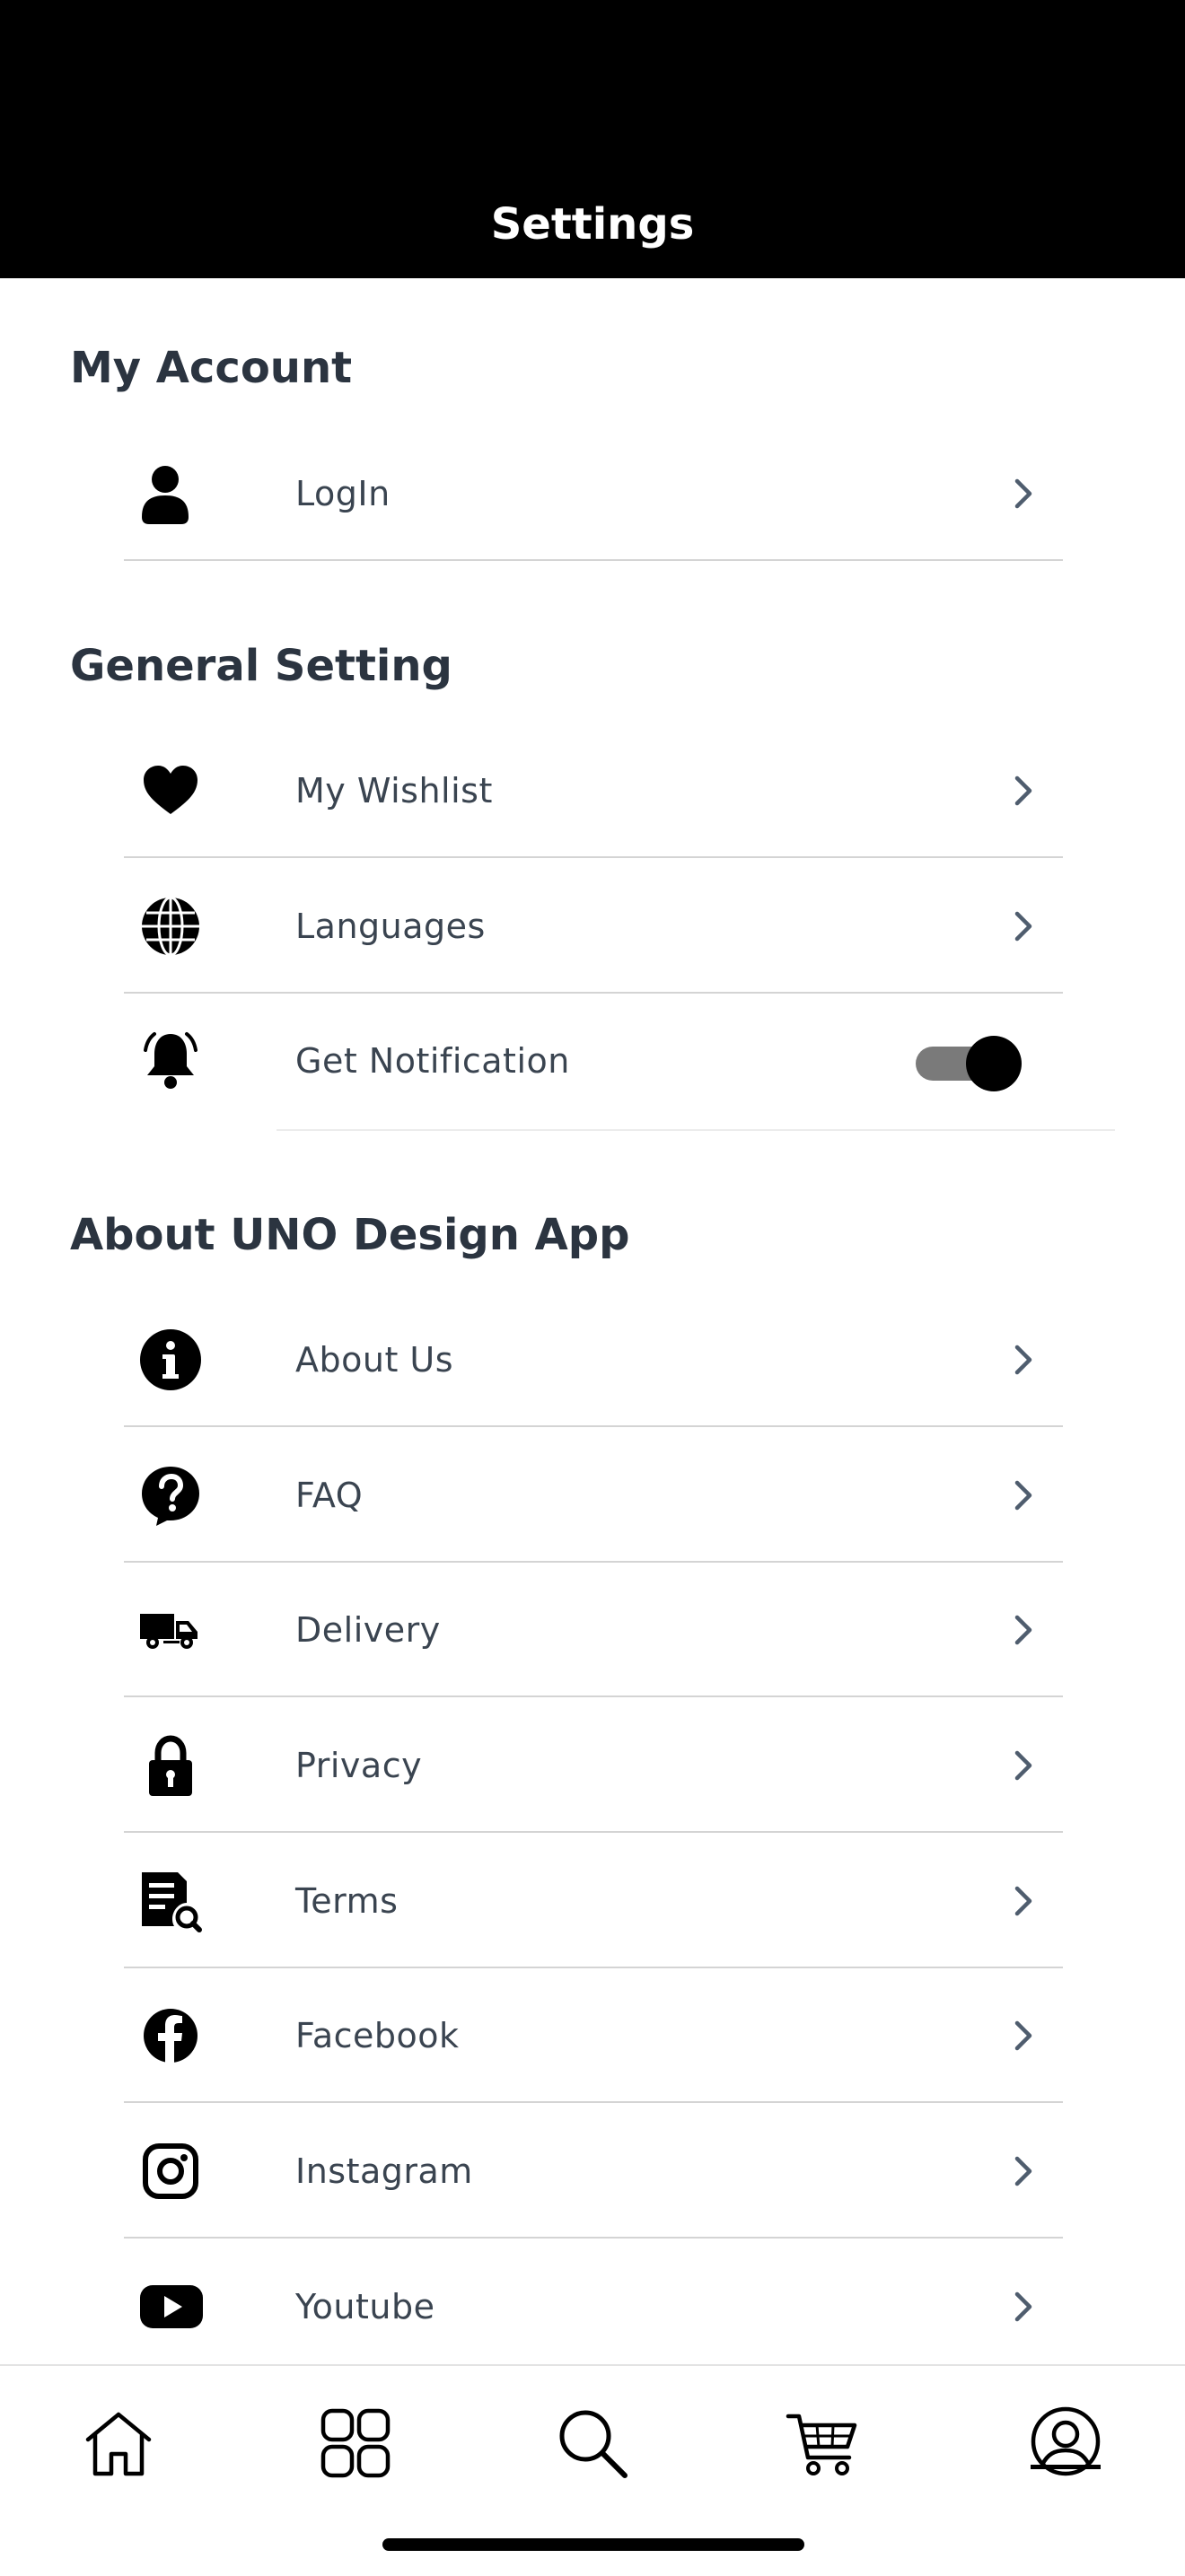 The width and height of the screenshot is (1185, 2576). What do you see at coordinates (1065, 2443) in the screenshot?
I see `profile-icon` at bounding box center [1065, 2443].